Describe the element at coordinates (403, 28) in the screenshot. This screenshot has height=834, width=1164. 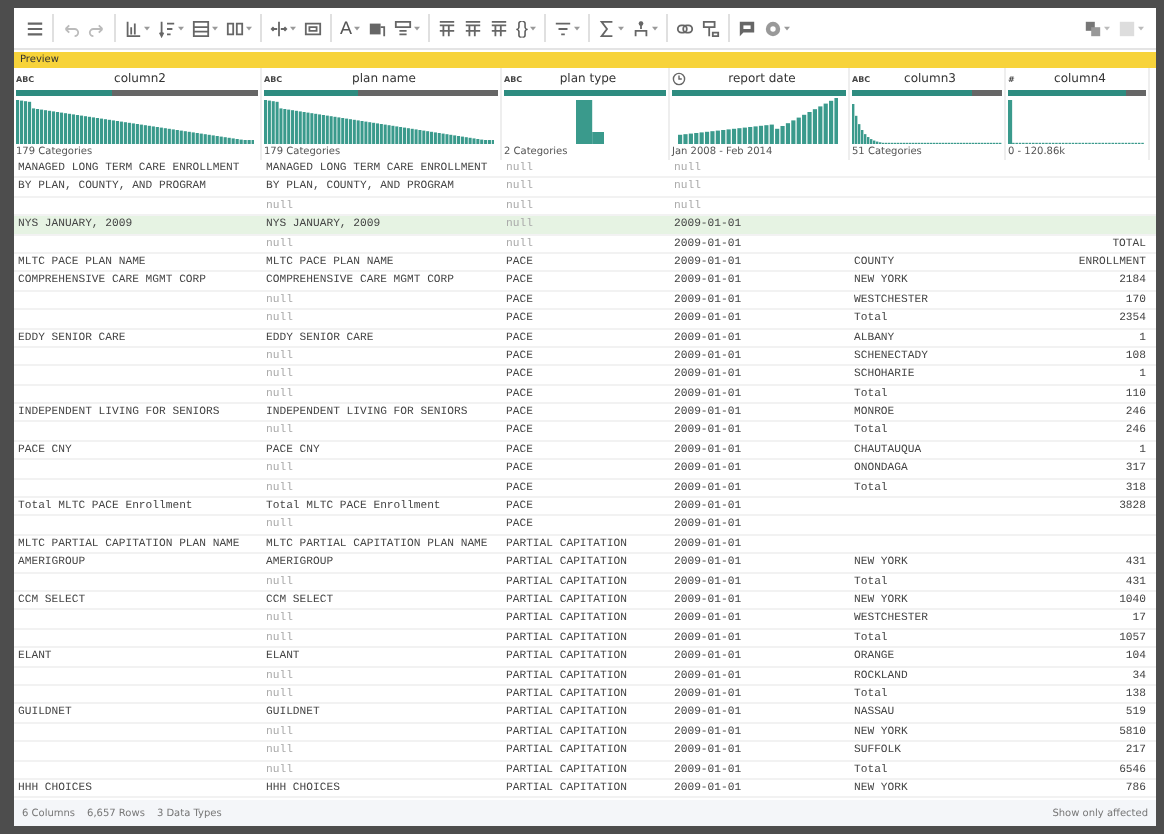
I see `align-icon` at that location.